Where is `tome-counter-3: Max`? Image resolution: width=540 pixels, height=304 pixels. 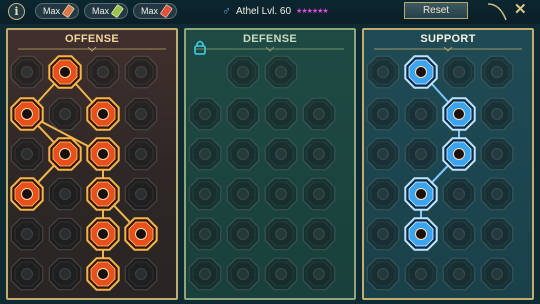
tome-counter-3: Max is located at coordinates (155, 11).